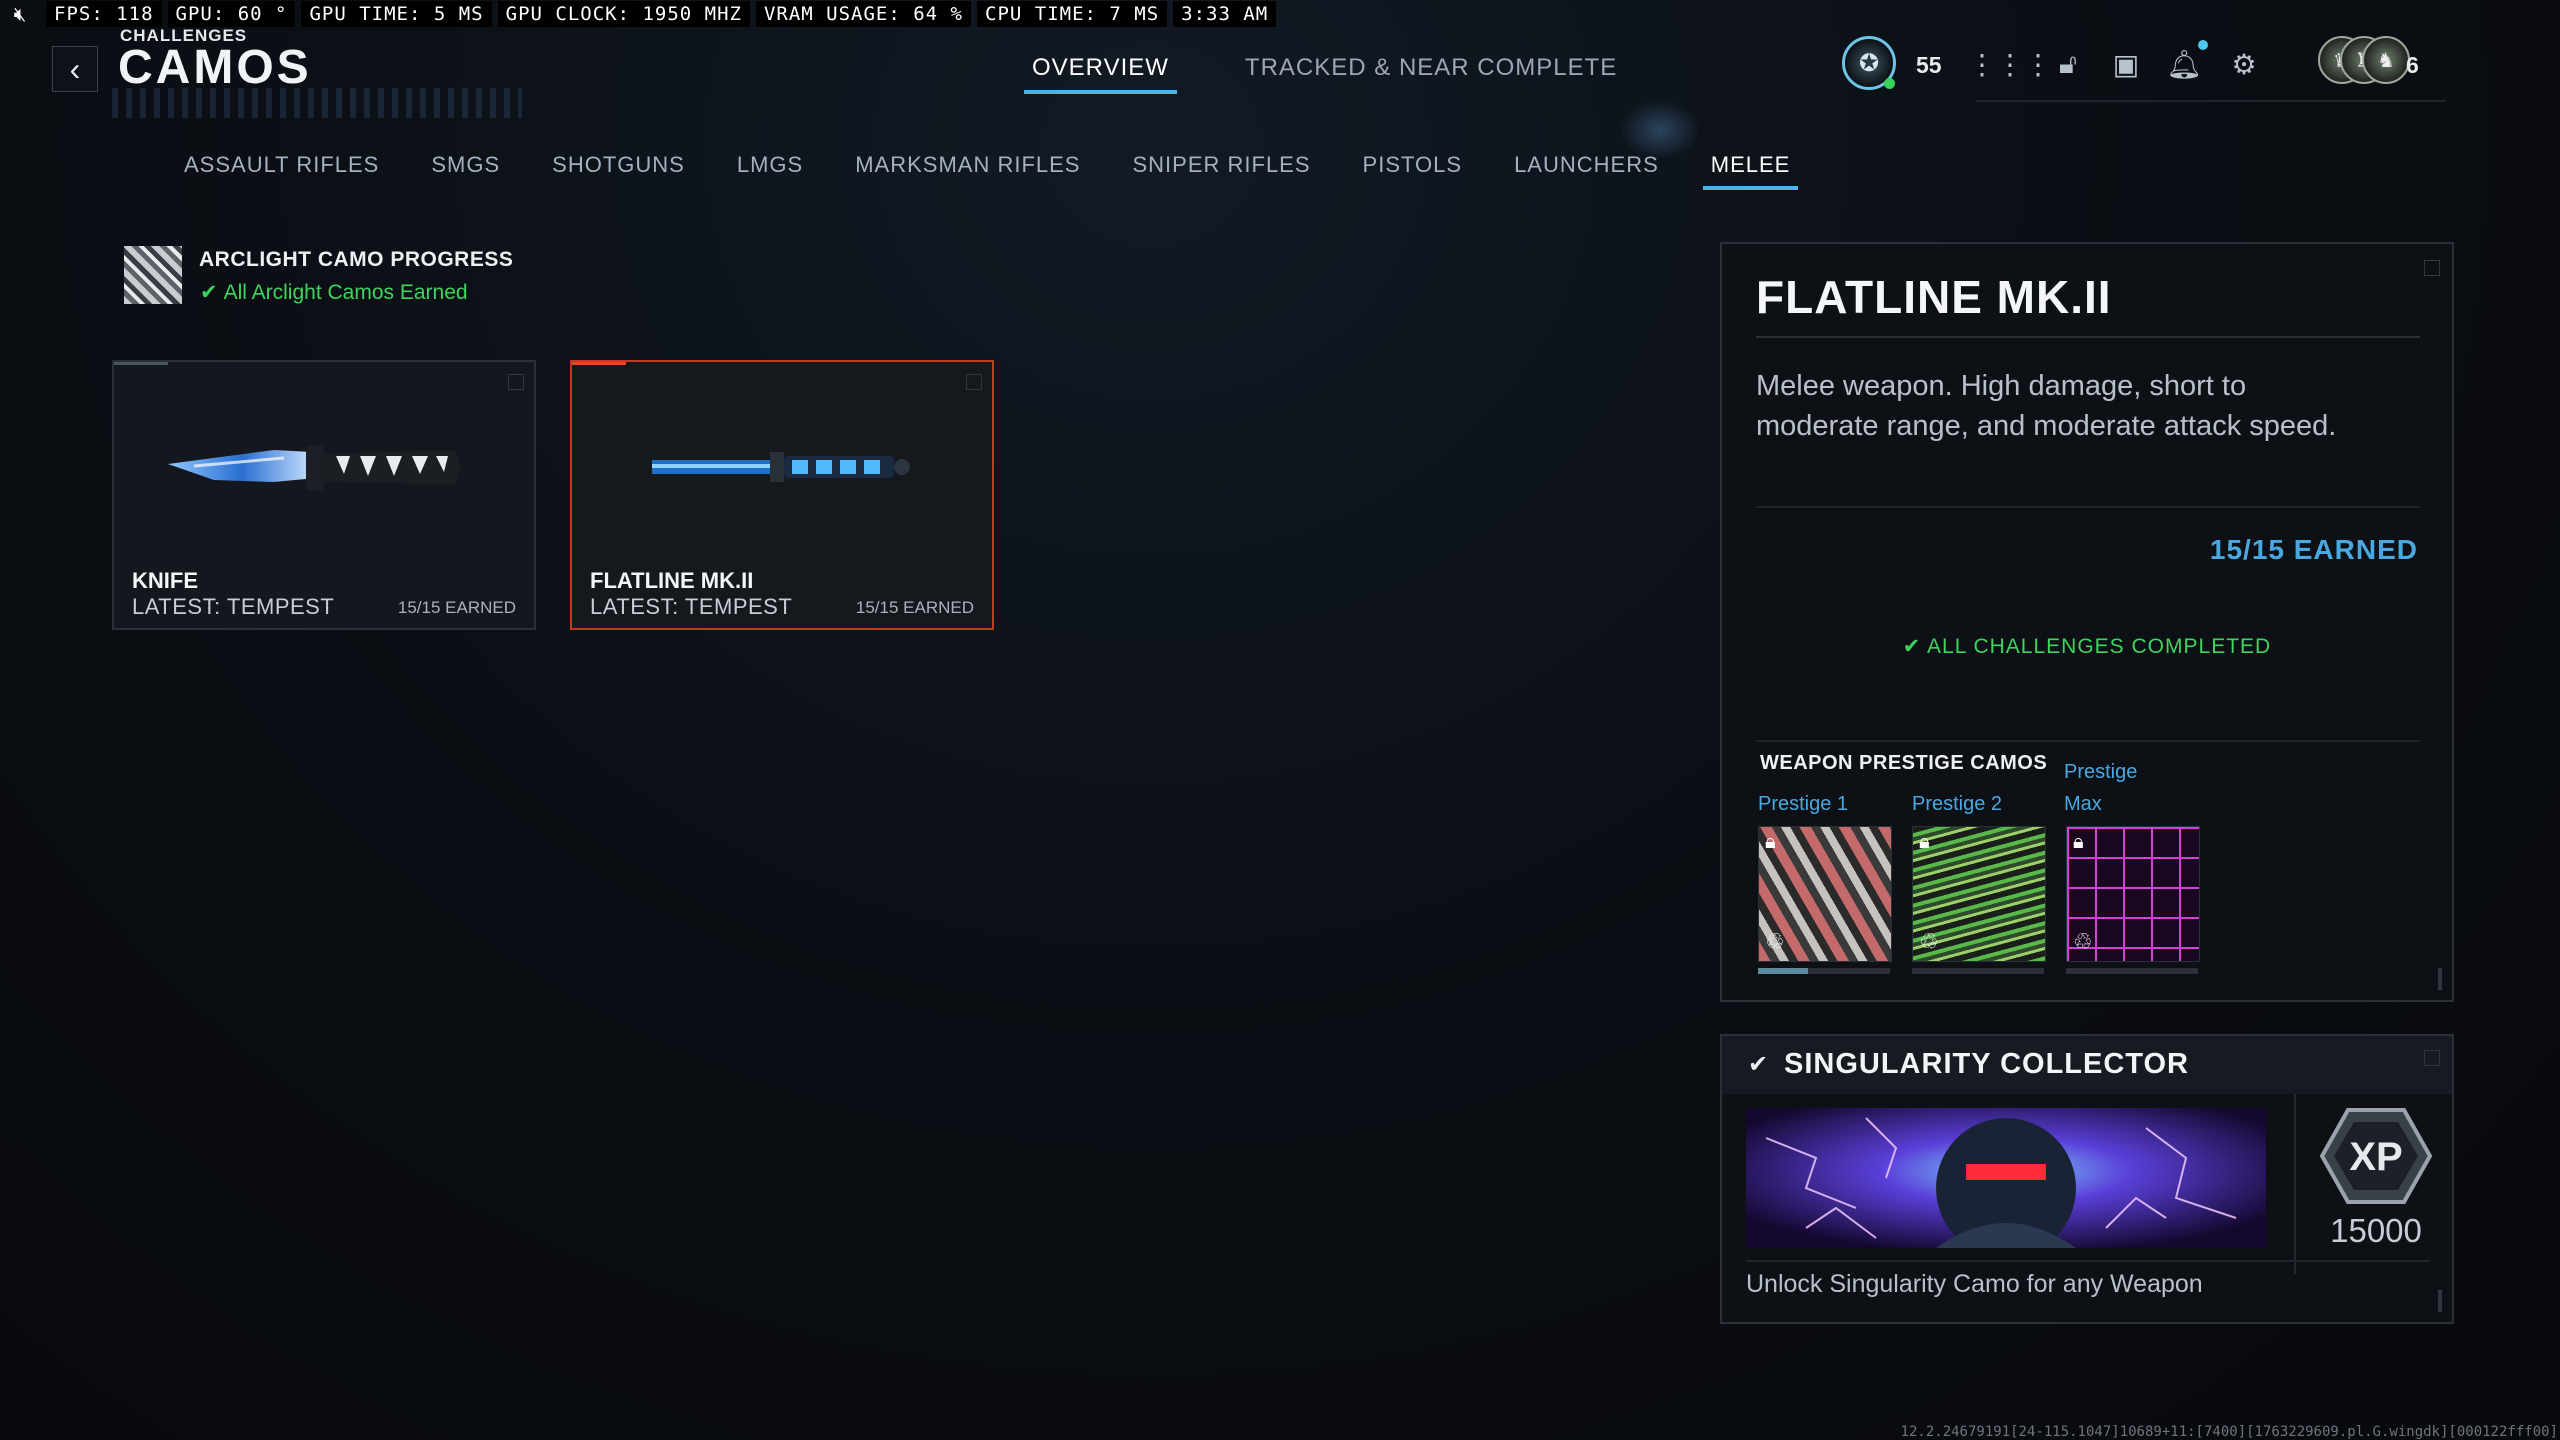  I want to click on unlock-icon: 🔓︎, so click(2068, 64).